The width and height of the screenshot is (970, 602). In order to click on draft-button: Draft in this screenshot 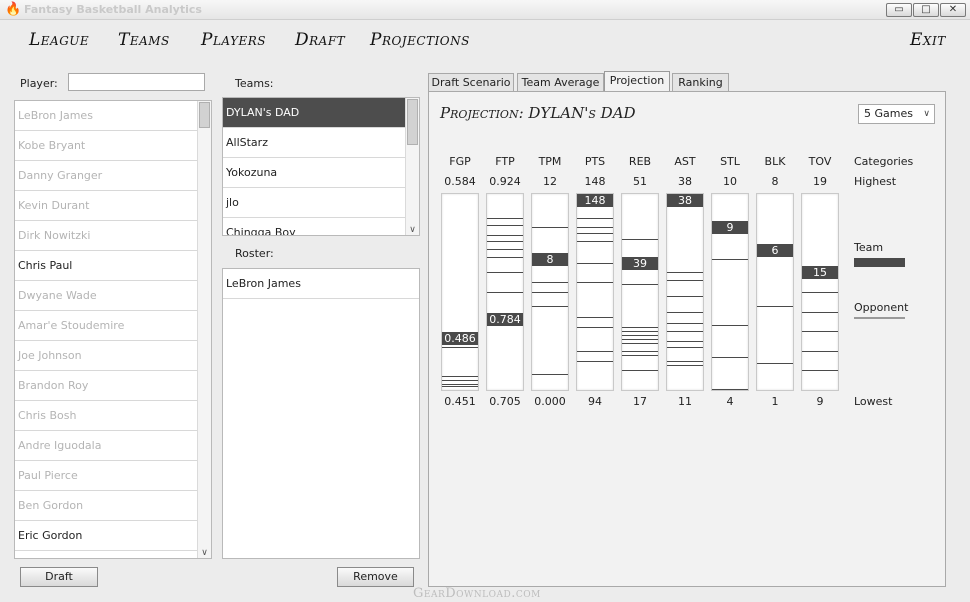, I will do `click(59, 577)`.